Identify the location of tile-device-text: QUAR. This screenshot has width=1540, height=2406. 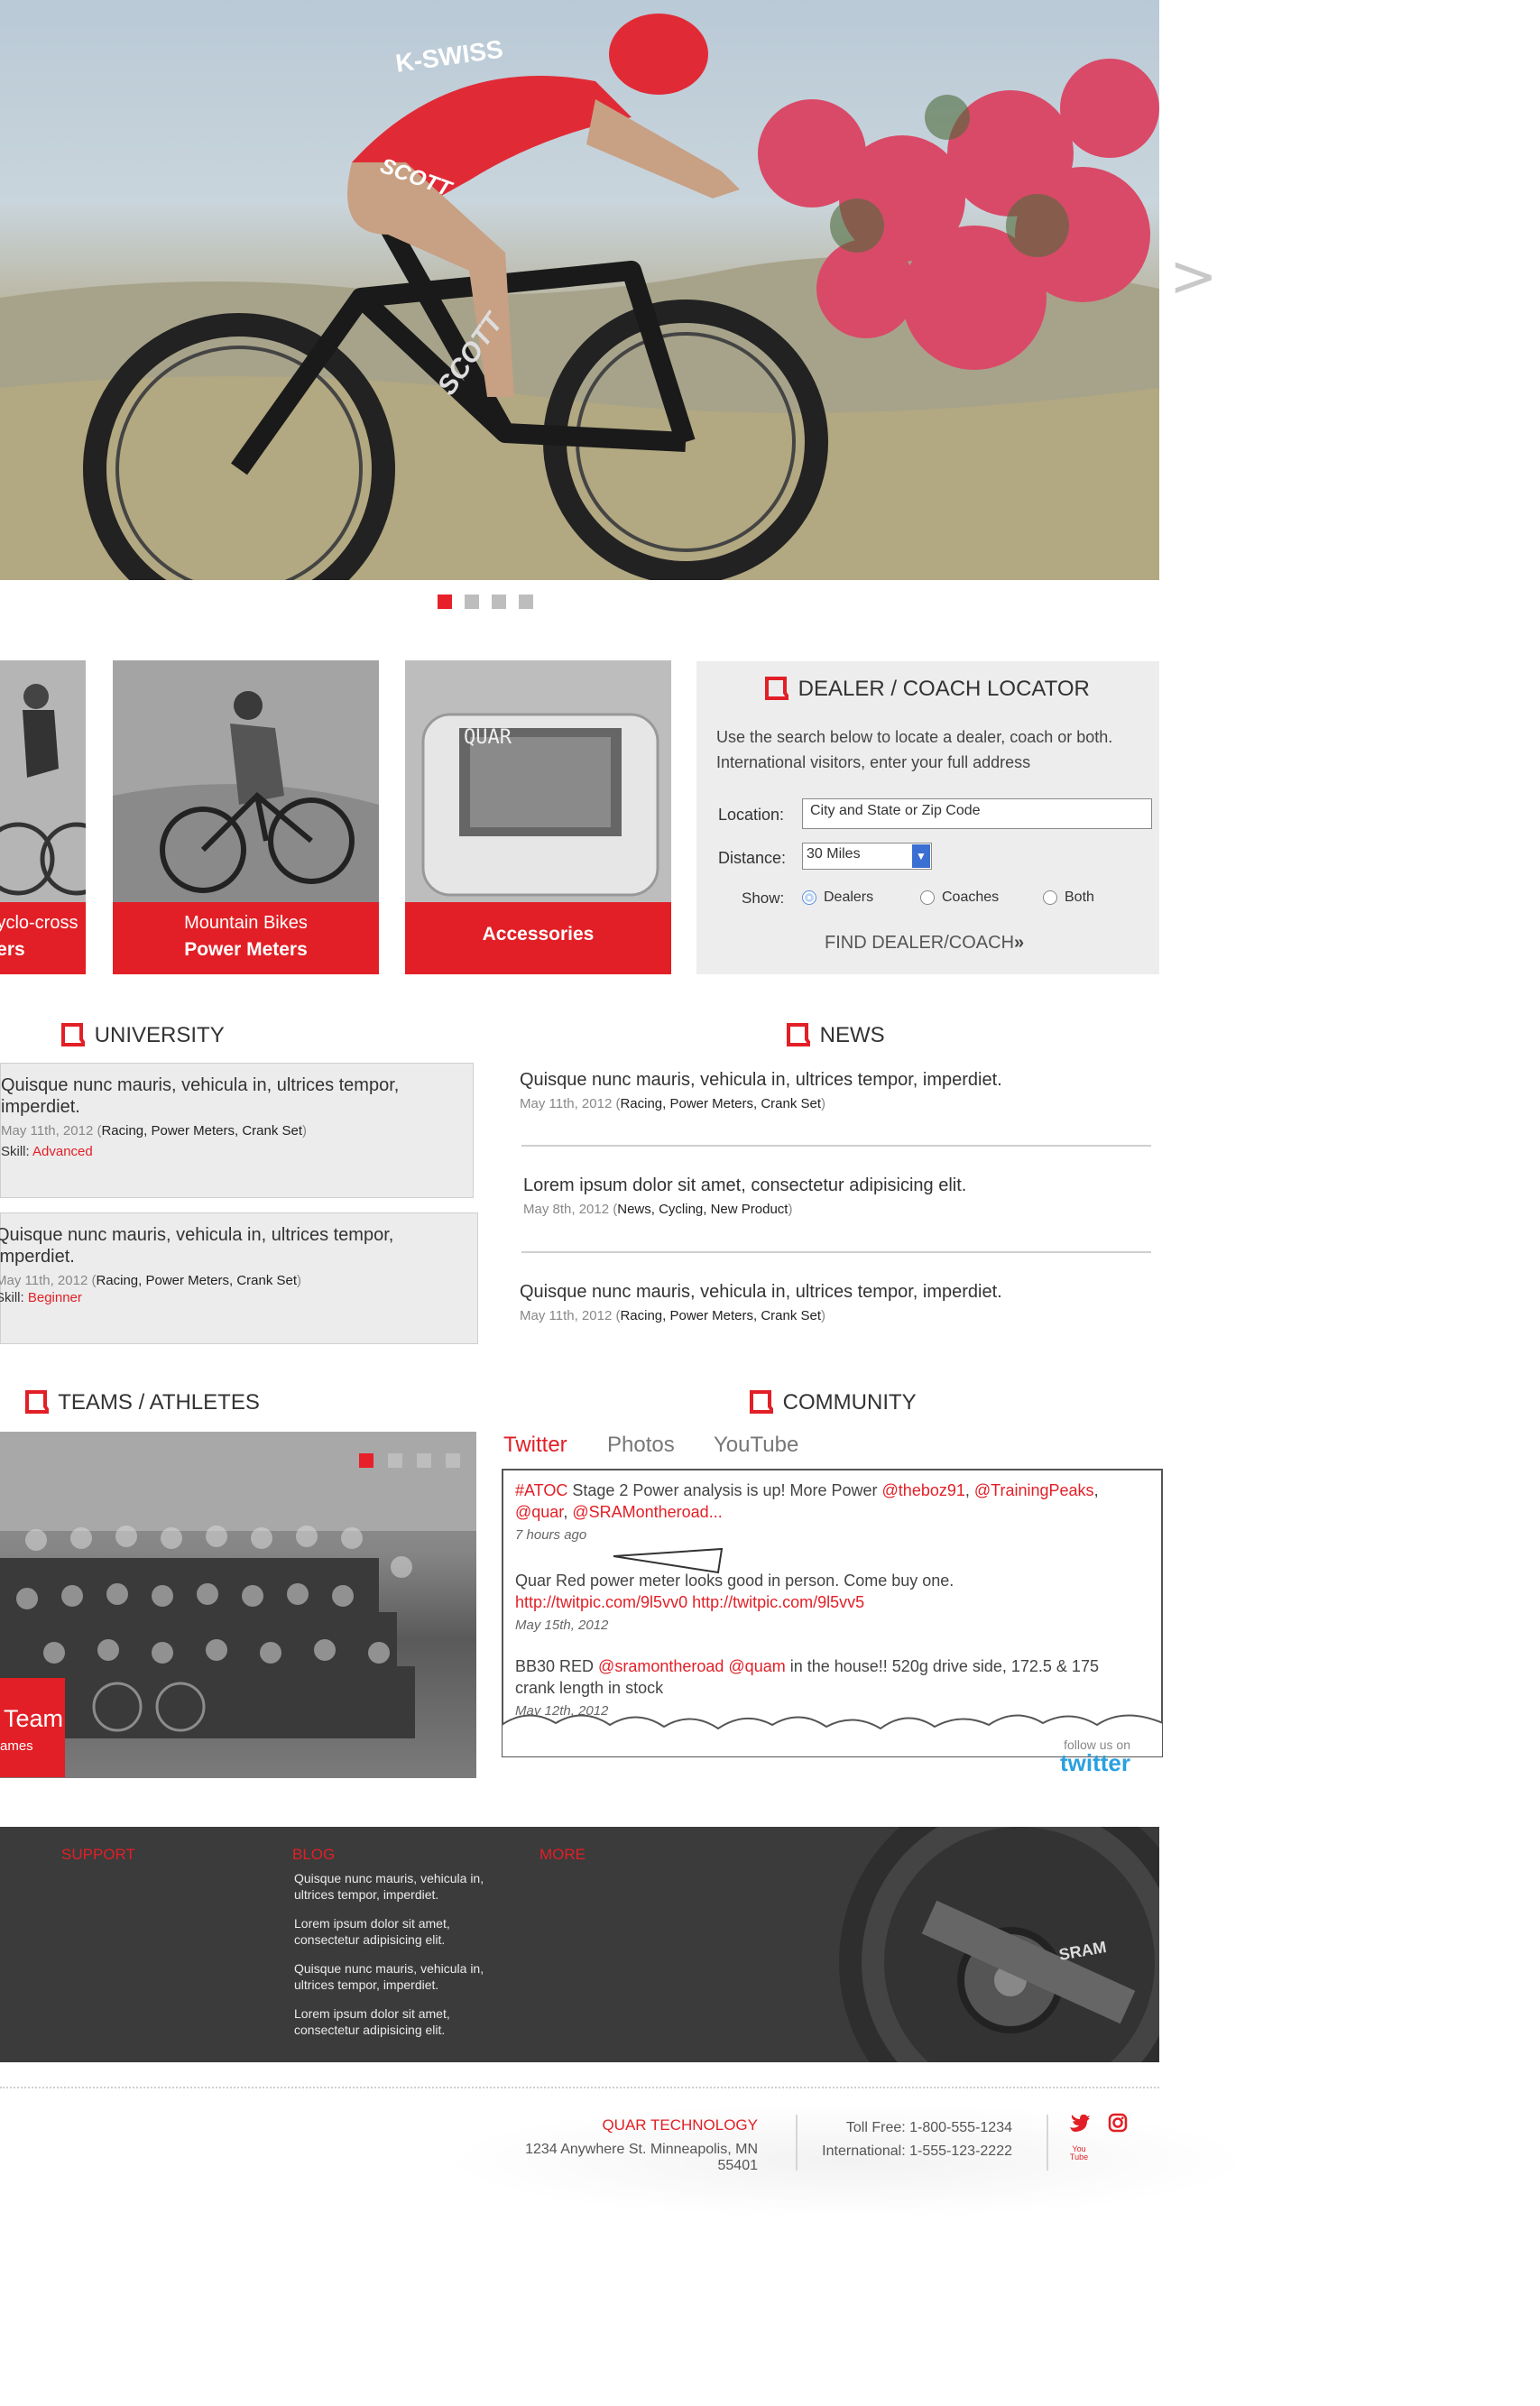
(488, 737).